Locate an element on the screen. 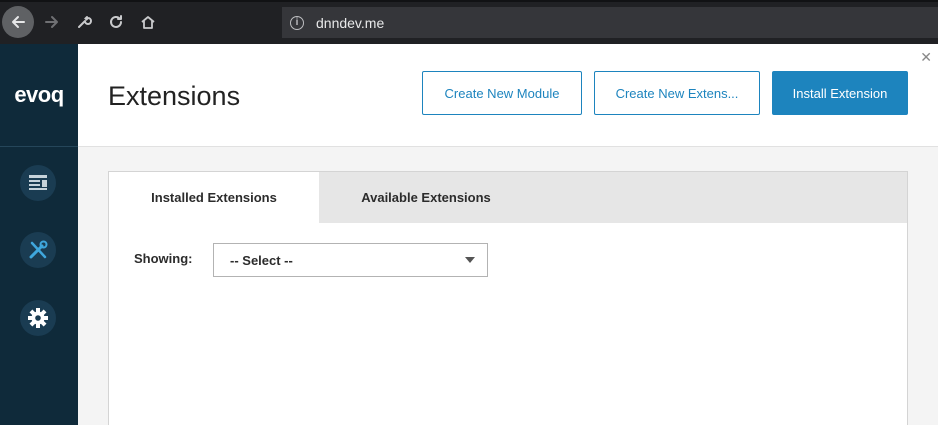 The width and height of the screenshot is (938, 425). sidebar-item-content is located at coordinates (38, 183).